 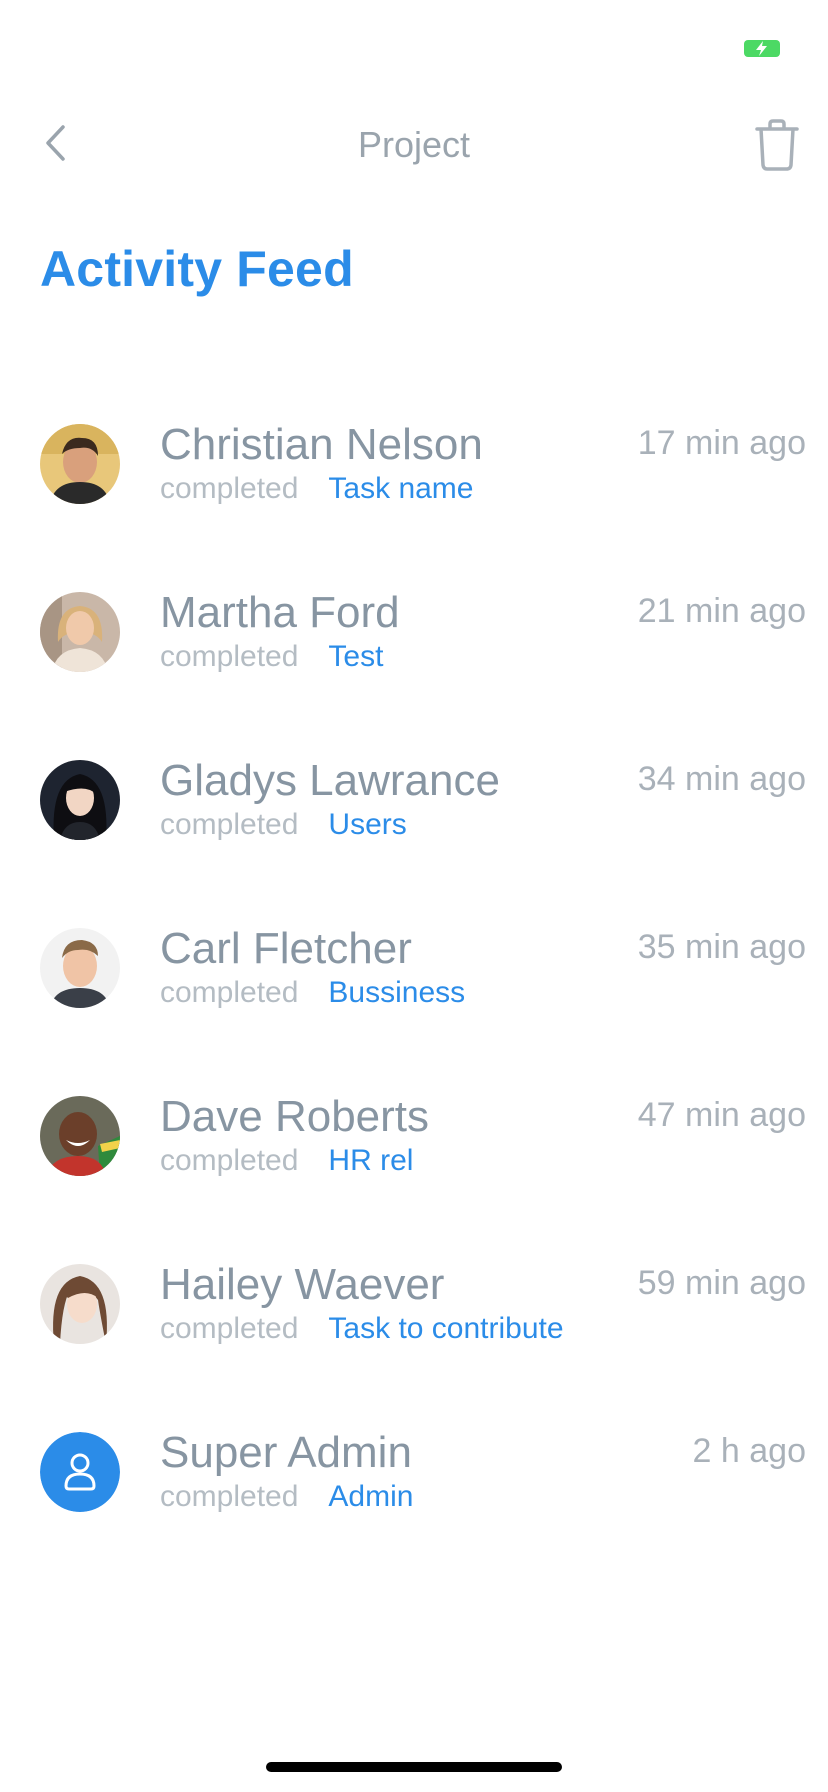 I want to click on activity-line: completed Admin, so click(x=286, y=1497).